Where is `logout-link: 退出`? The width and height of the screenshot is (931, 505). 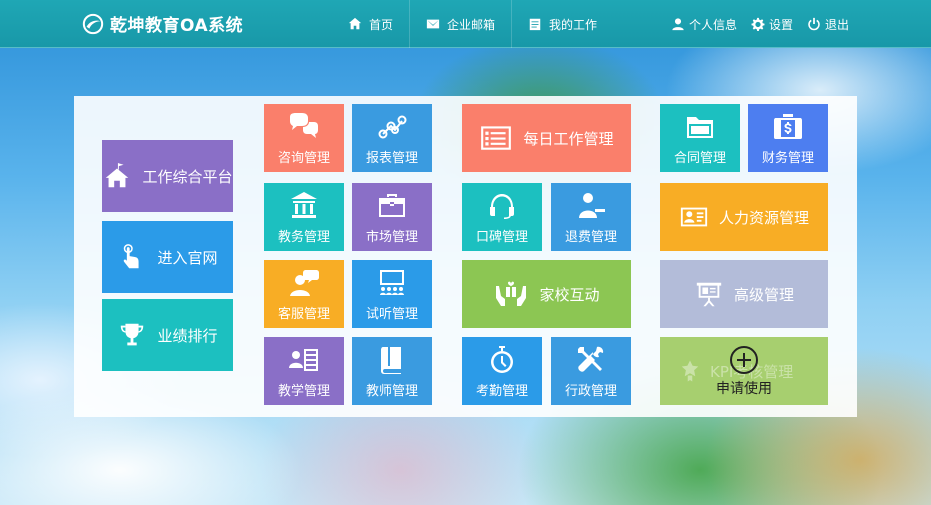 logout-link: 退出 is located at coordinates (828, 24).